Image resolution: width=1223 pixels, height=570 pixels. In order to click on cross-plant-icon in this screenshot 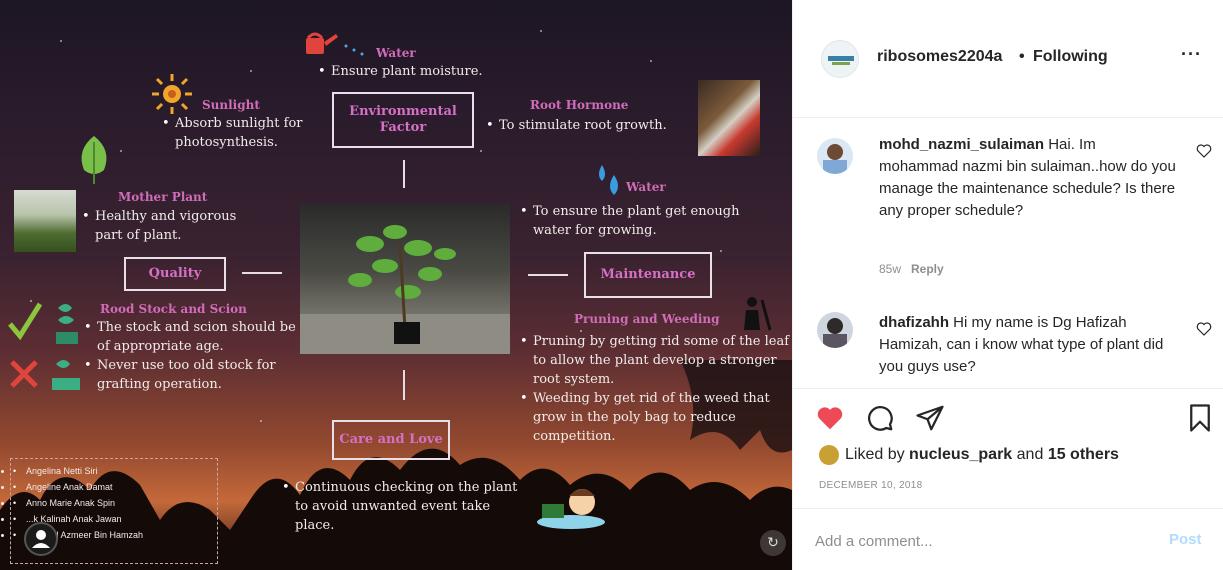, I will do `click(45, 375)`.